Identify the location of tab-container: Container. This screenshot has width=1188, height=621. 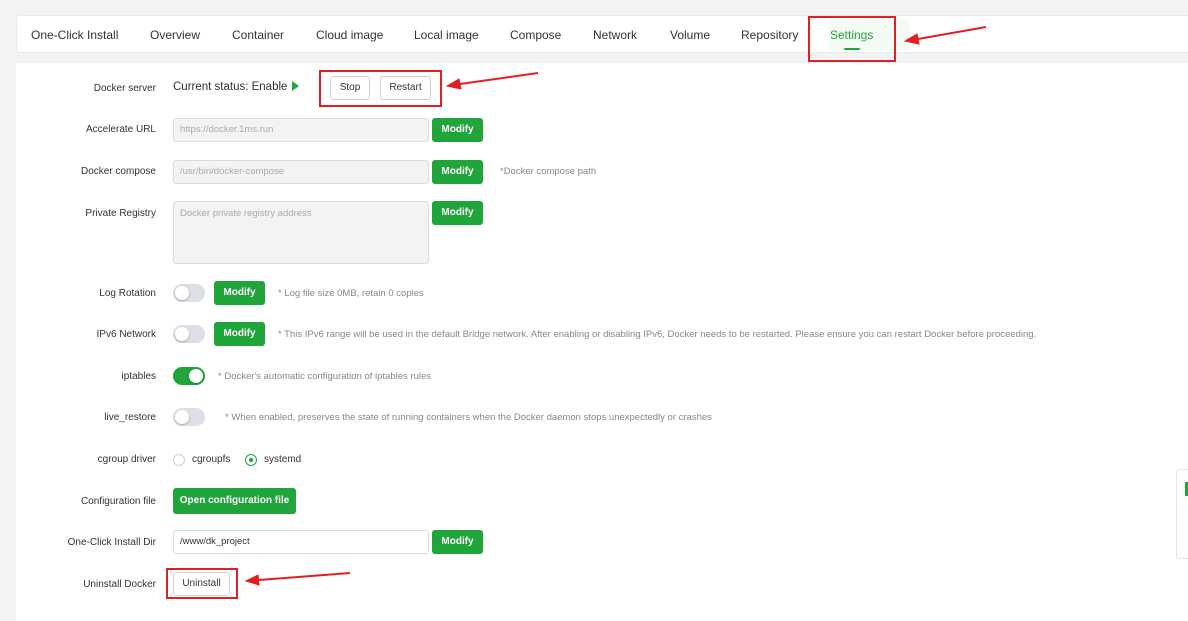
(258, 35).